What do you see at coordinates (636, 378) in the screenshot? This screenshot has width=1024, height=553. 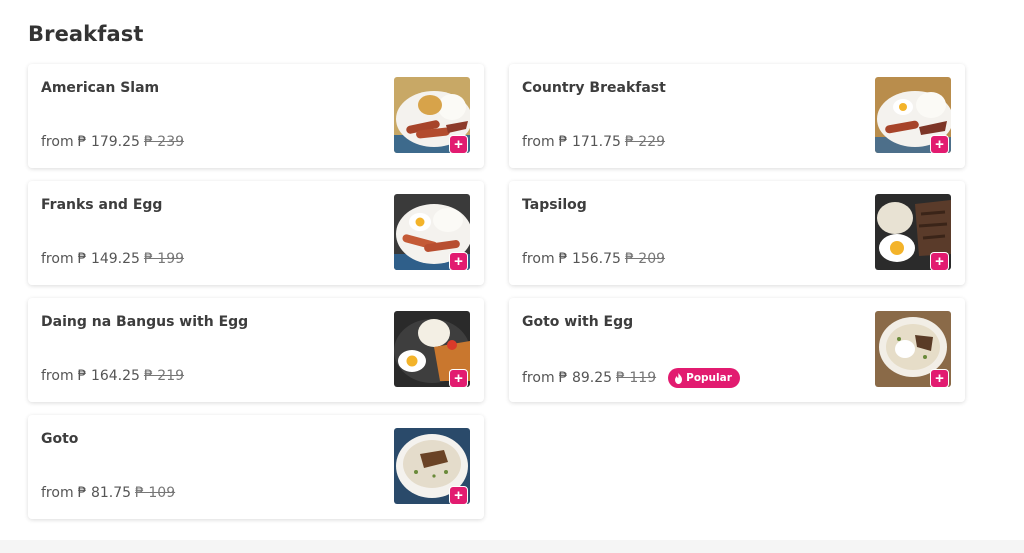 I see `original-price: ₱ 119` at bounding box center [636, 378].